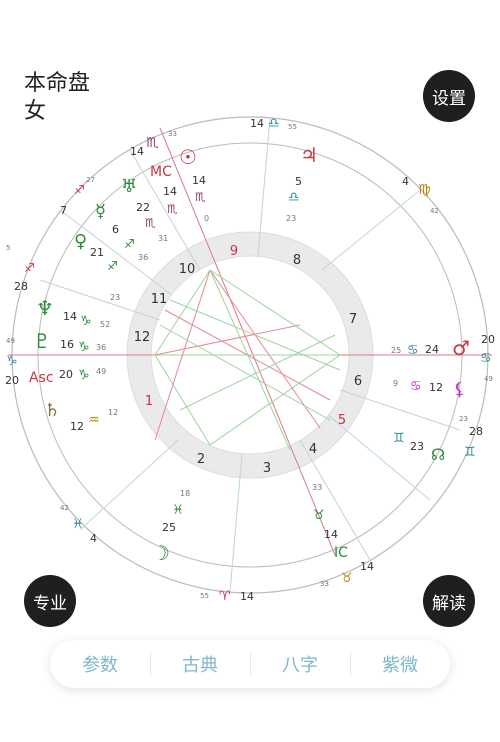 This screenshot has height=742, width=500. What do you see at coordinates (341, 553) in the screenshot?
I see `ic-label: IC` at bounding box center [341, 553].